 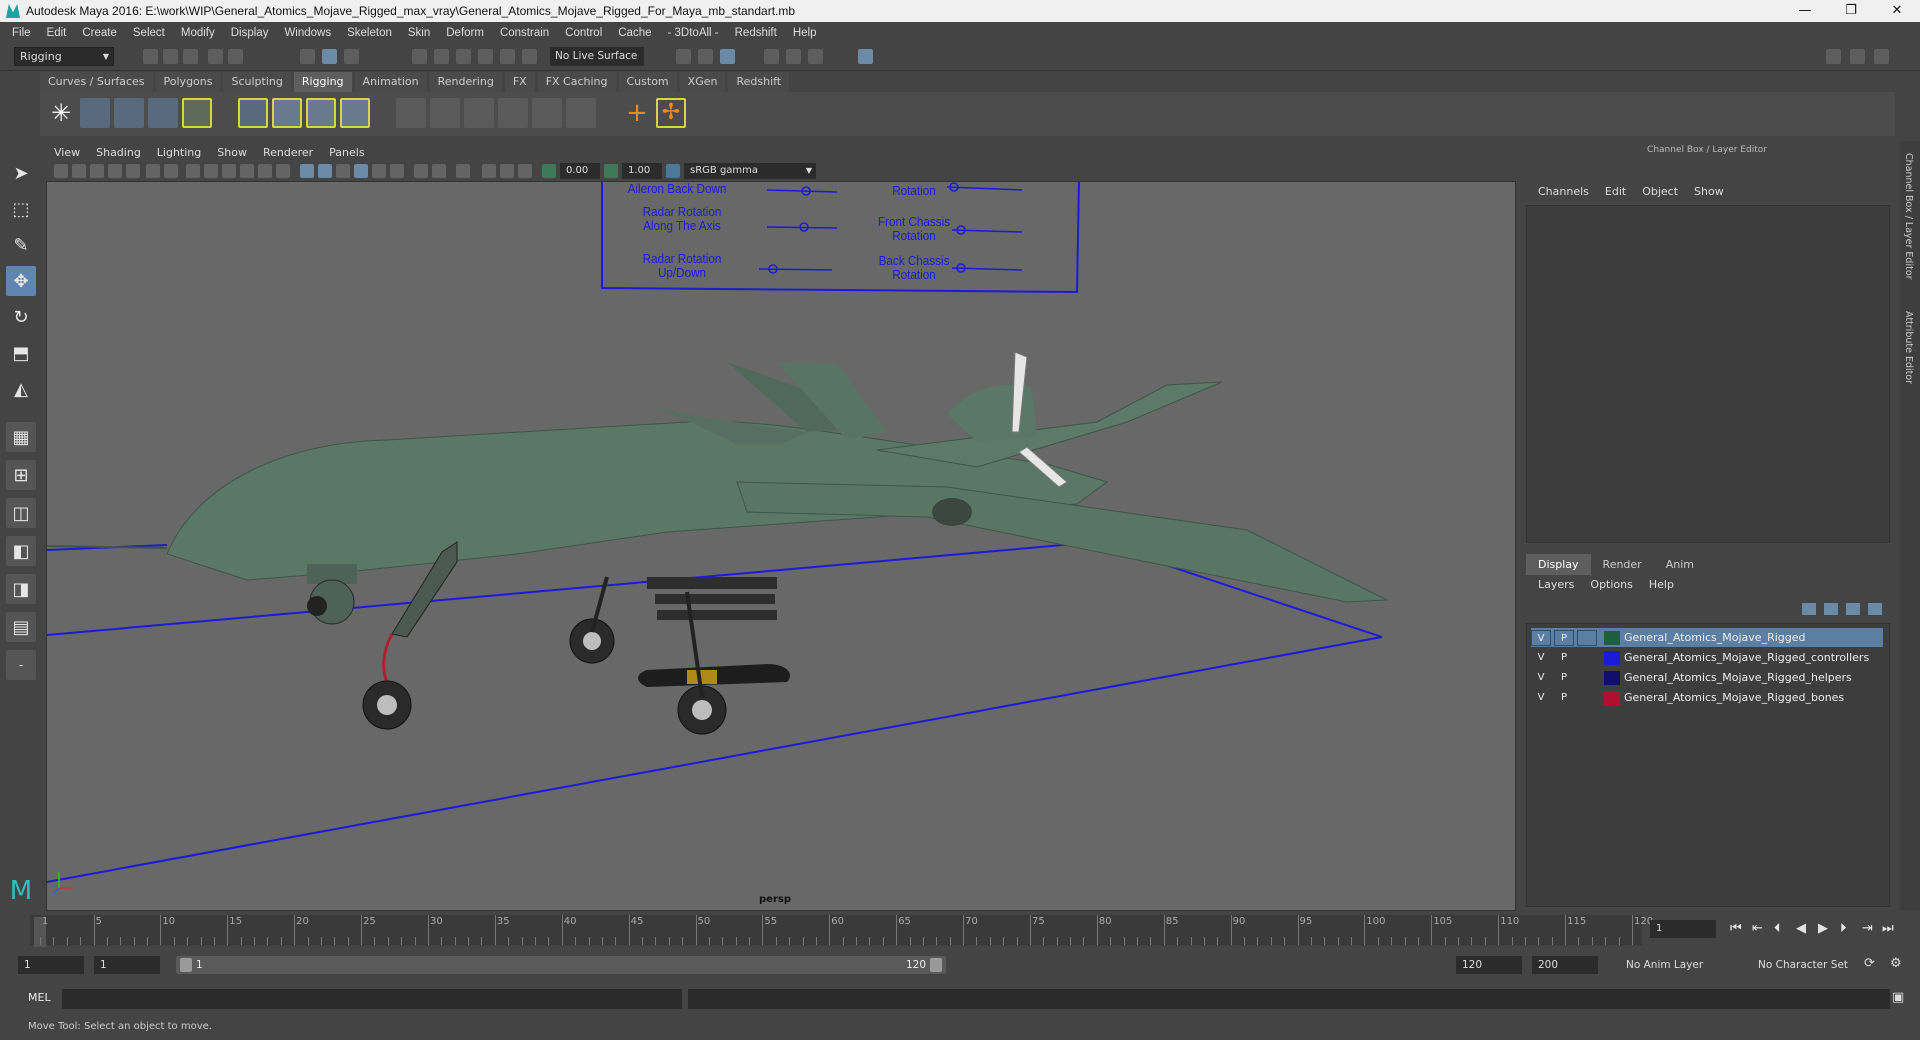 I want to click on snap-grid-icon, so click(x=419, y=56).